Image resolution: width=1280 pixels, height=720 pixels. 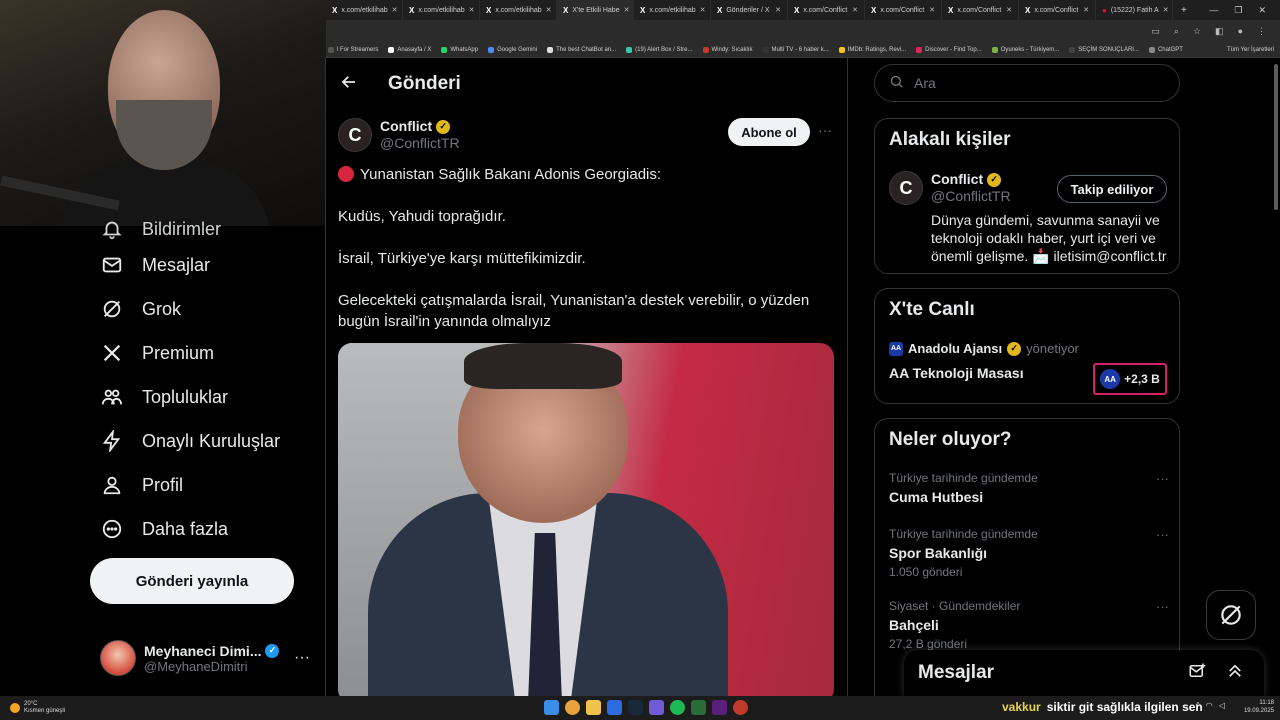 What do you see at coordinates (1219, 31) in the screenshot?
I see `extensions-icon: ◧` at bounding box center [1219, 31].